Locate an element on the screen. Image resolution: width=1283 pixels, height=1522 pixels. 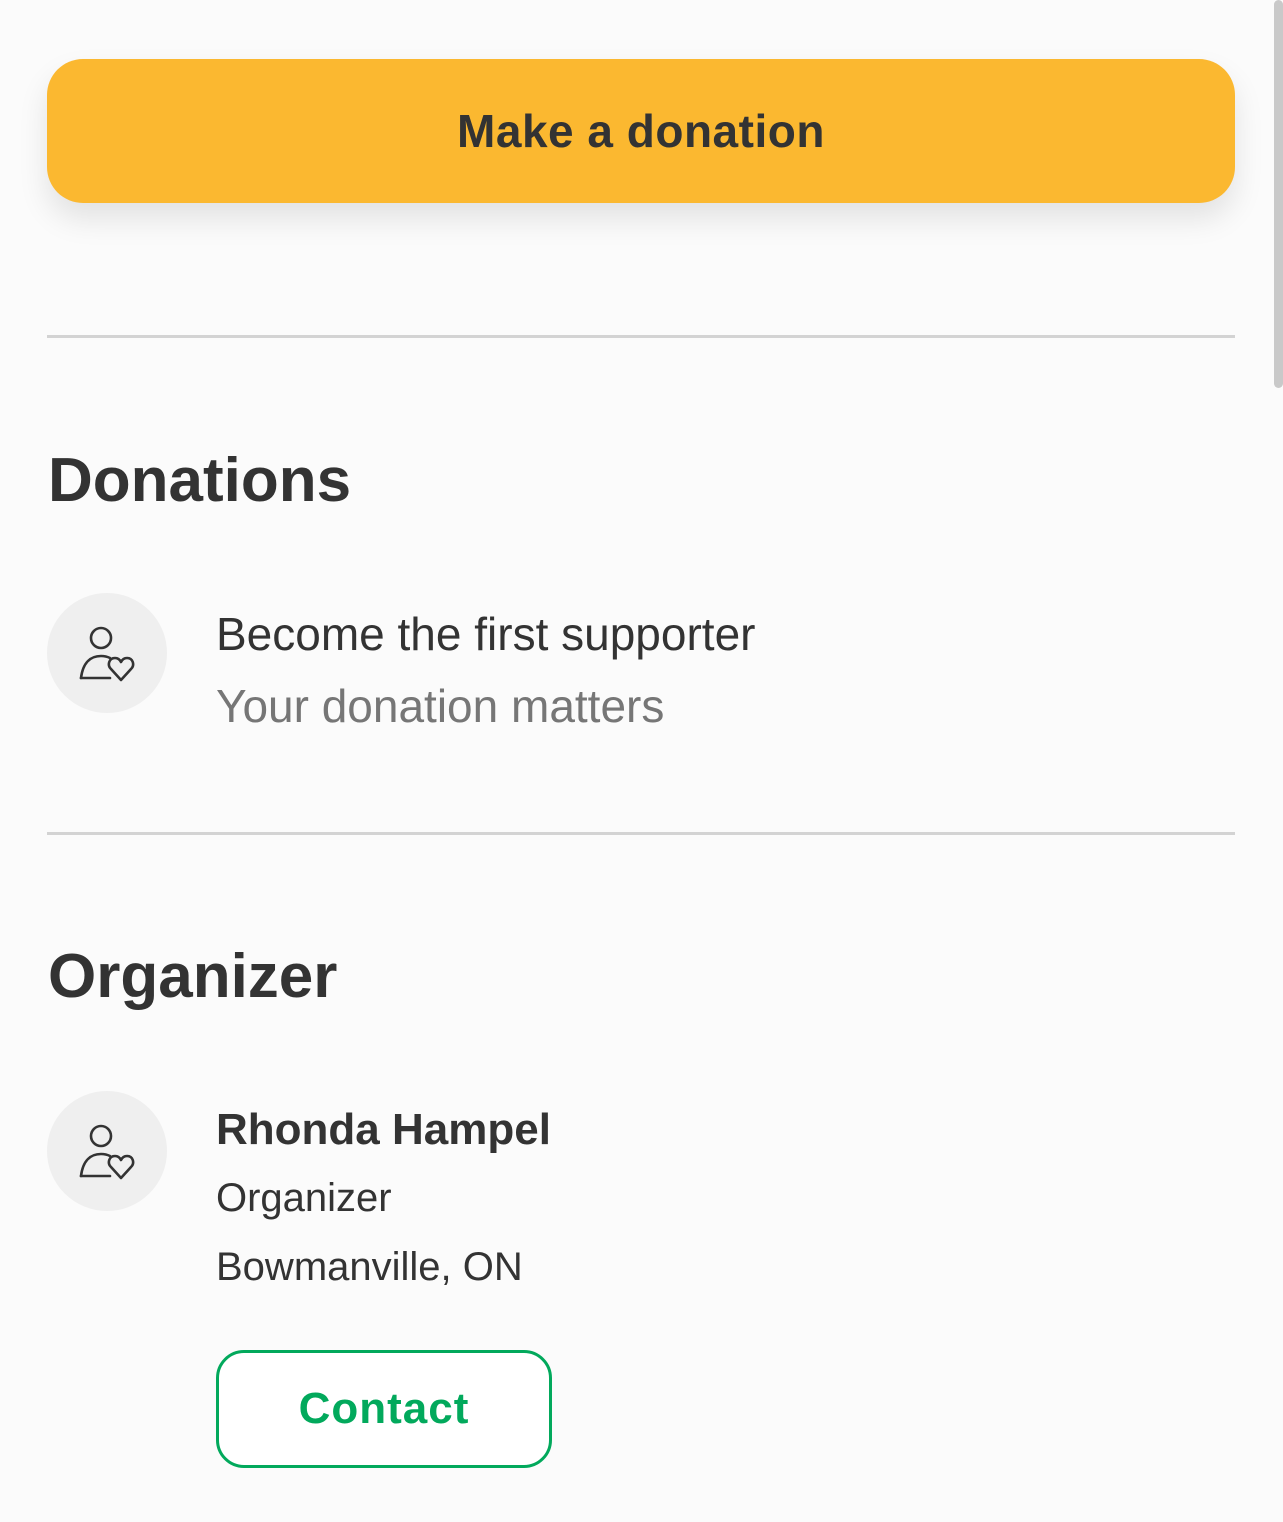
organizer-heading: Organizer is located at coordinates (193, 976).